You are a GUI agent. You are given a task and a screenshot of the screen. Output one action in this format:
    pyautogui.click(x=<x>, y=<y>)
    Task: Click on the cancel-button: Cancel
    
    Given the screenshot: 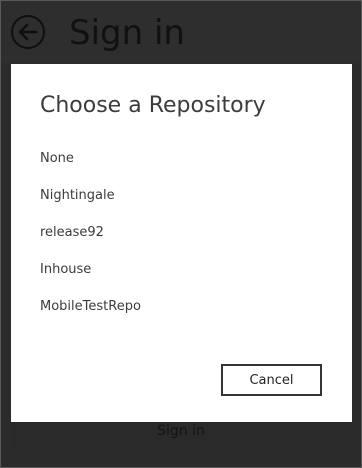 What is the action you would take?
    pyautogui.click(x=271, y=380)
    